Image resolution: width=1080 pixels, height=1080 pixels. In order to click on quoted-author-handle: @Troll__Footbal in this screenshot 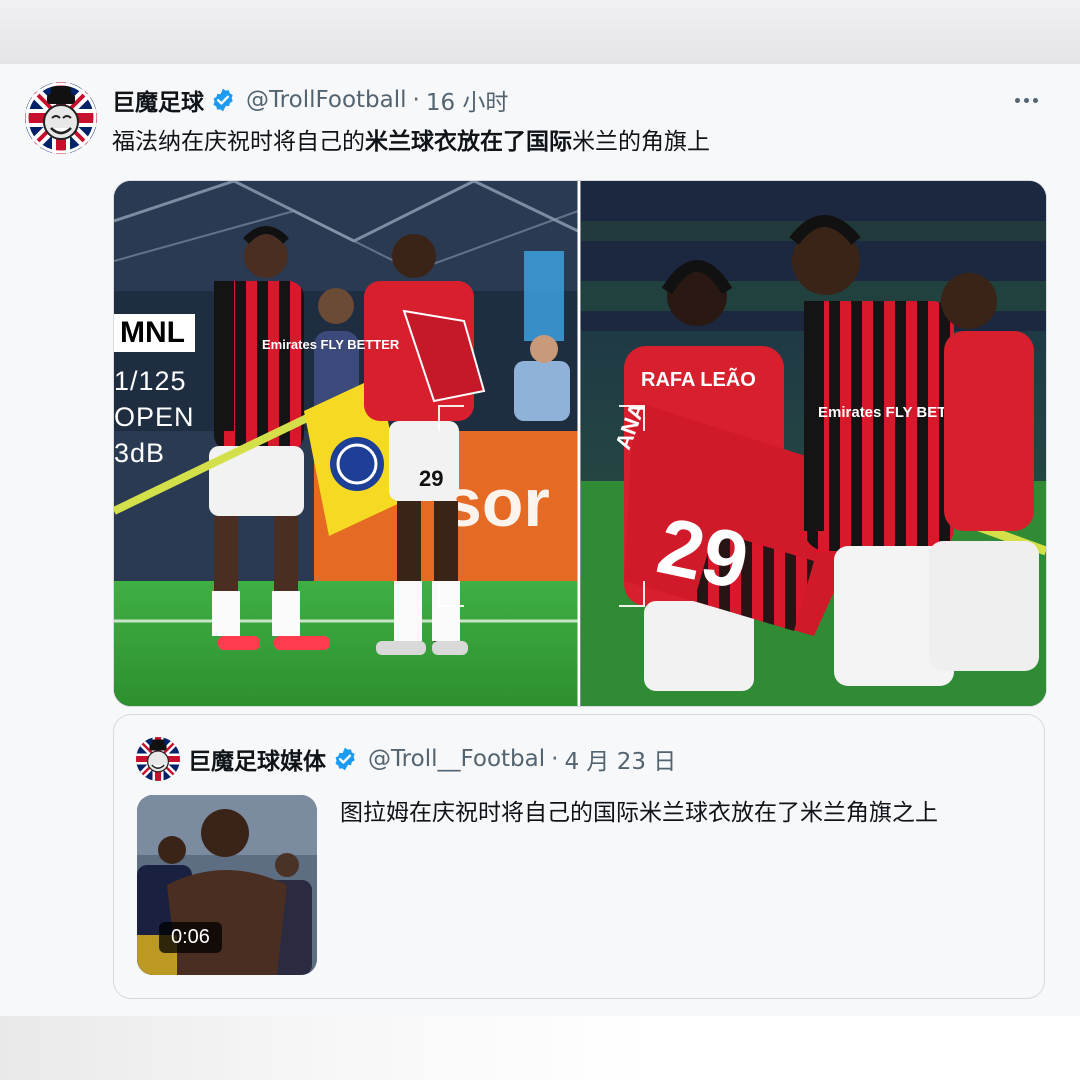, I will do `click(456, 759)`.